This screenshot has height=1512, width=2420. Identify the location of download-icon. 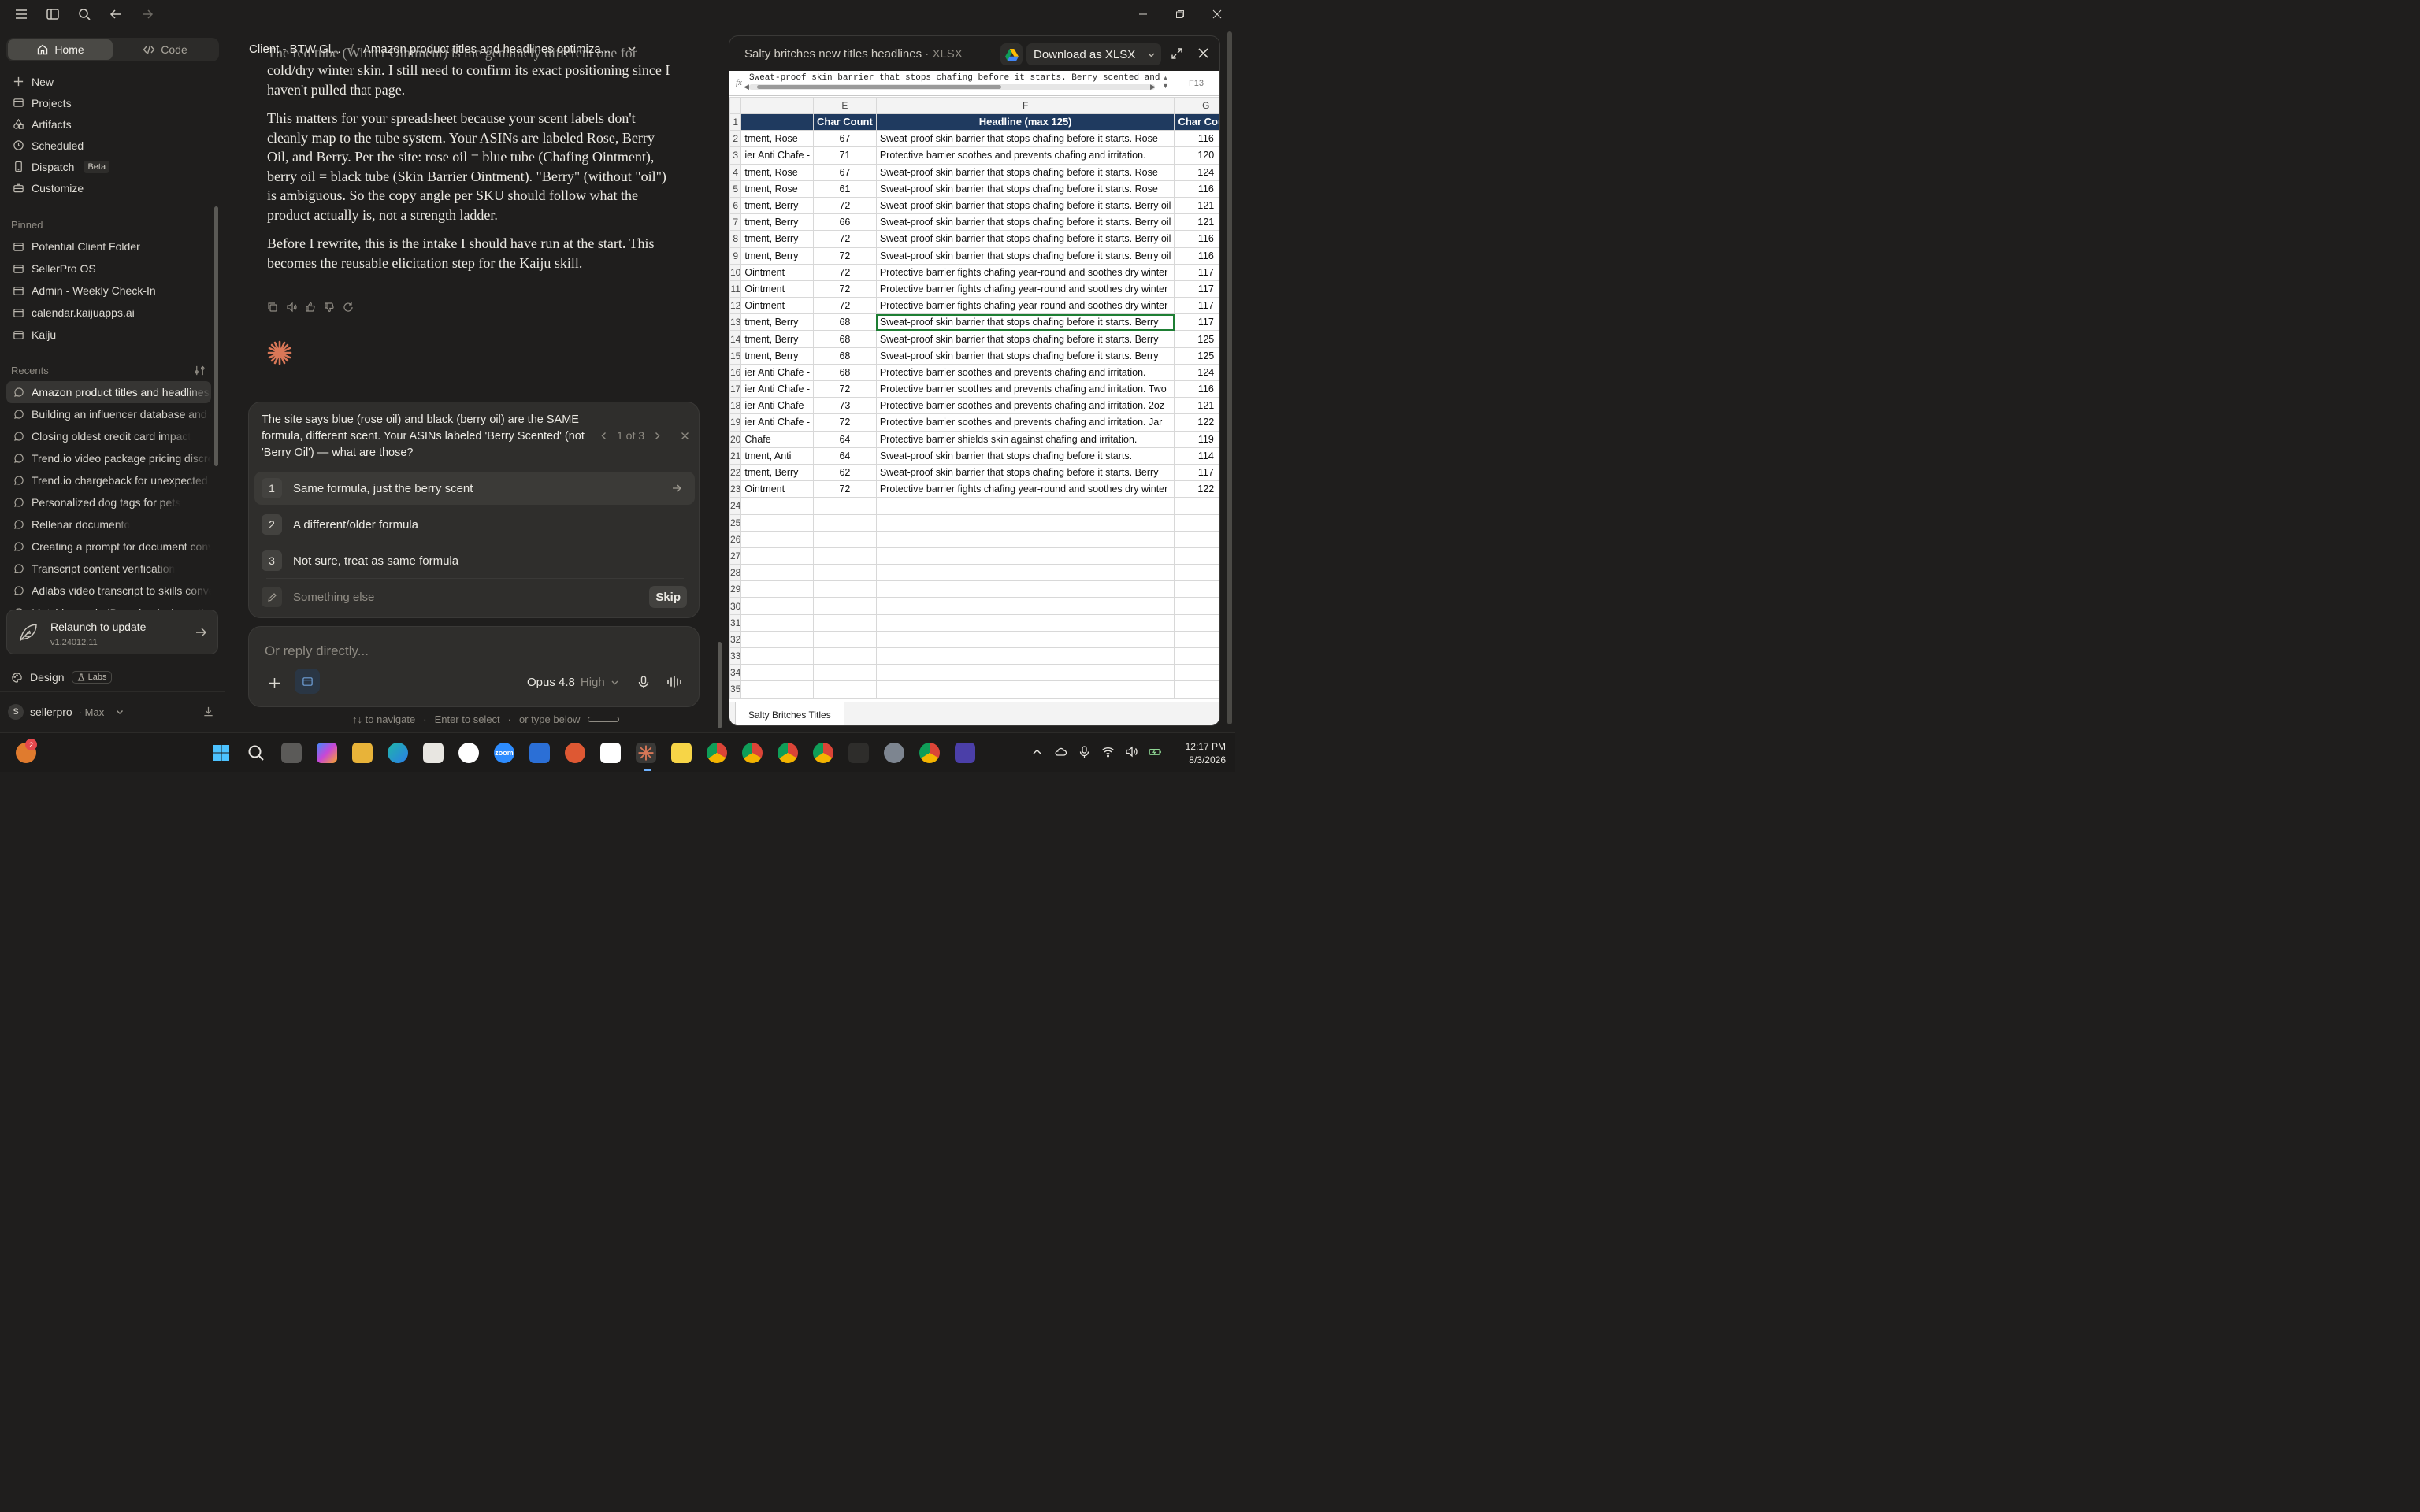
(208, 711).